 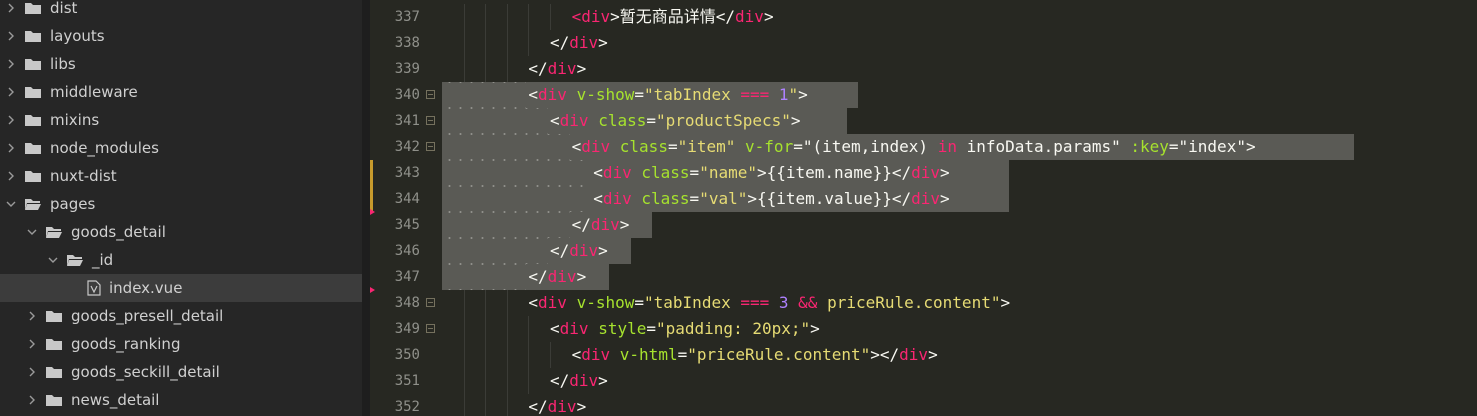 I want to click on whitespace-dots, so click(x=507, y=225).